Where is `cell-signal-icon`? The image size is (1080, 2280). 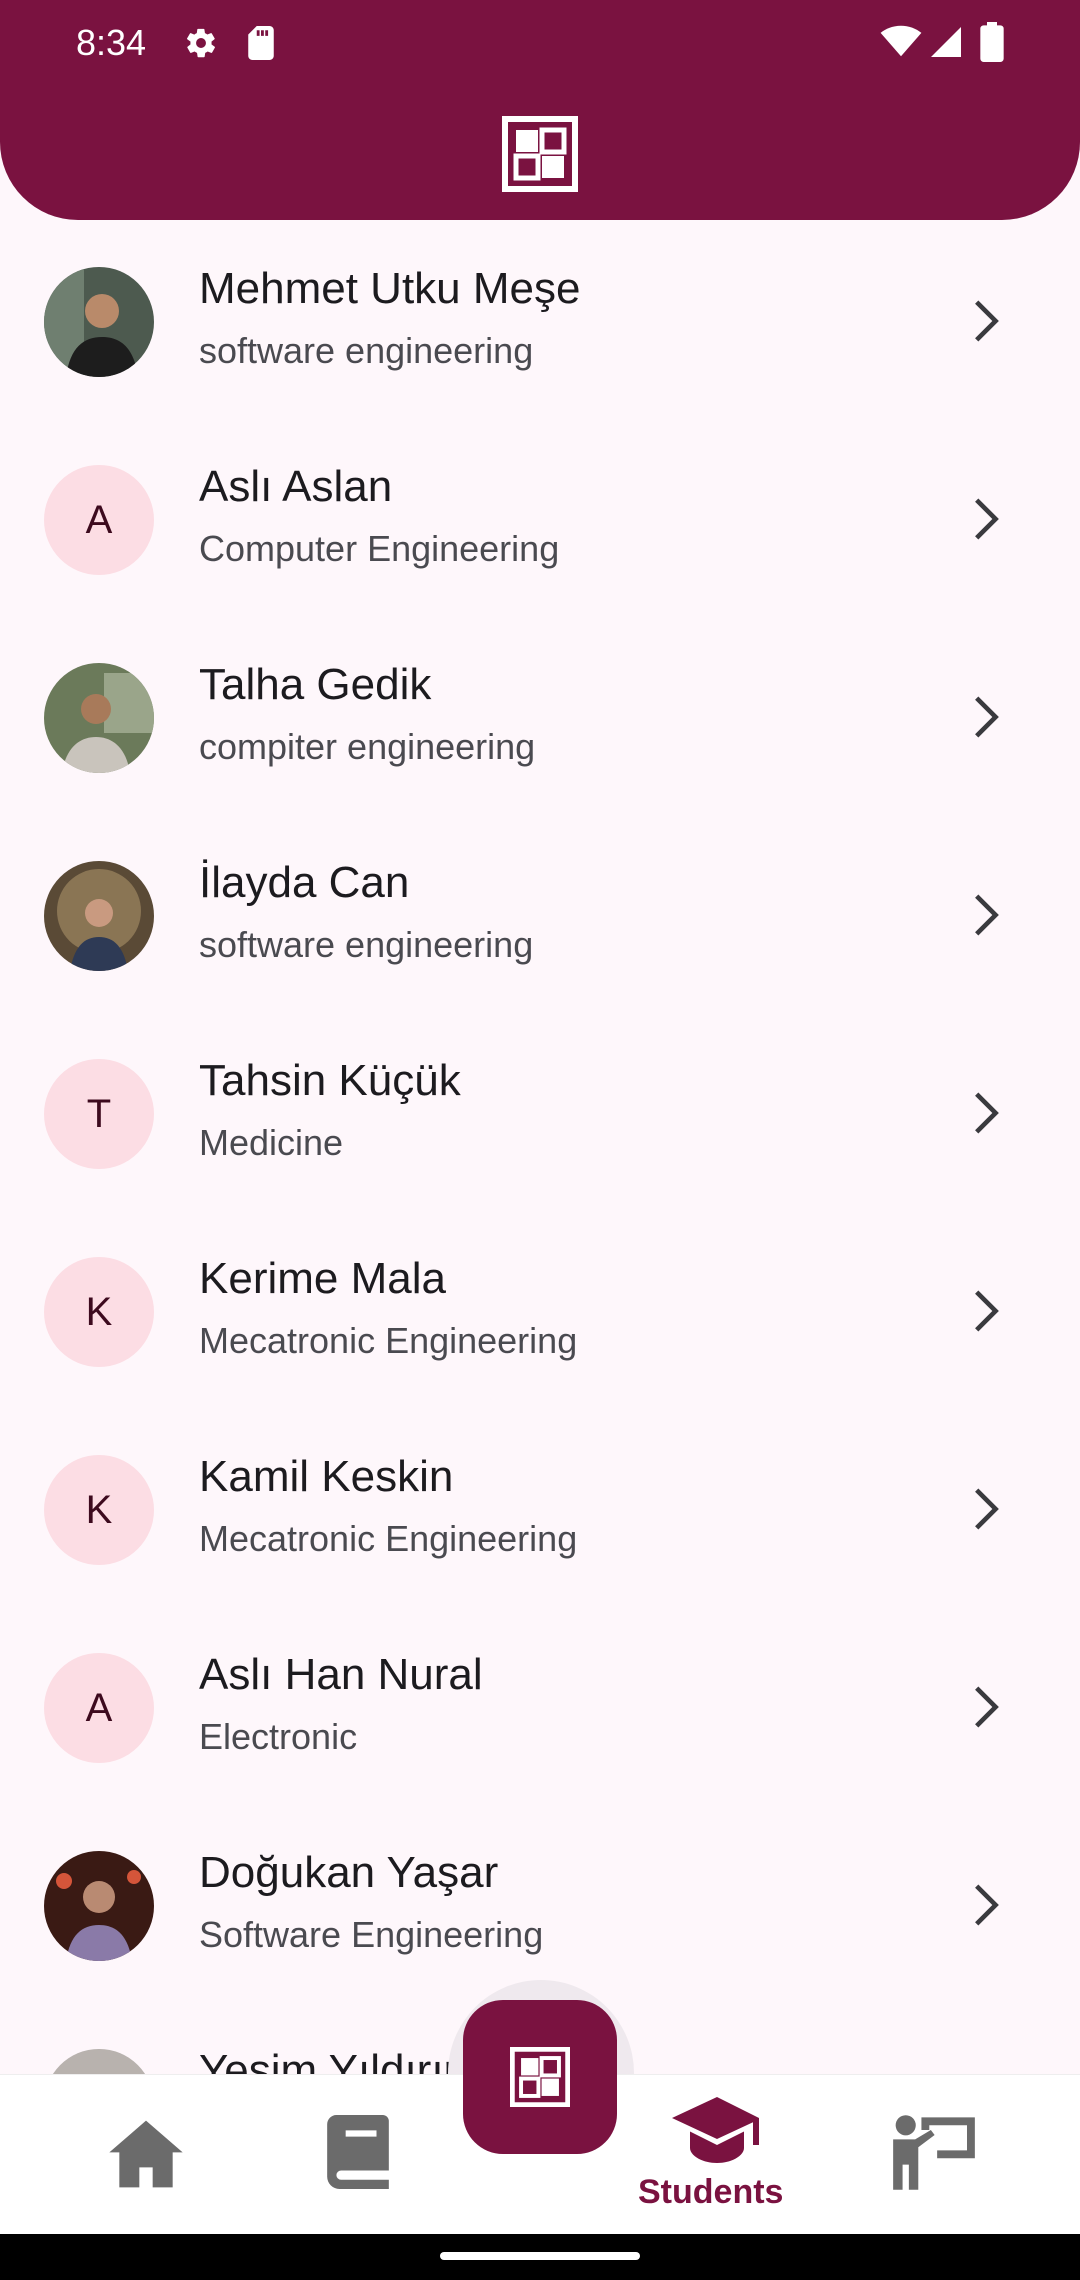 cell-signal-icon is located at coordinates (946, 42).